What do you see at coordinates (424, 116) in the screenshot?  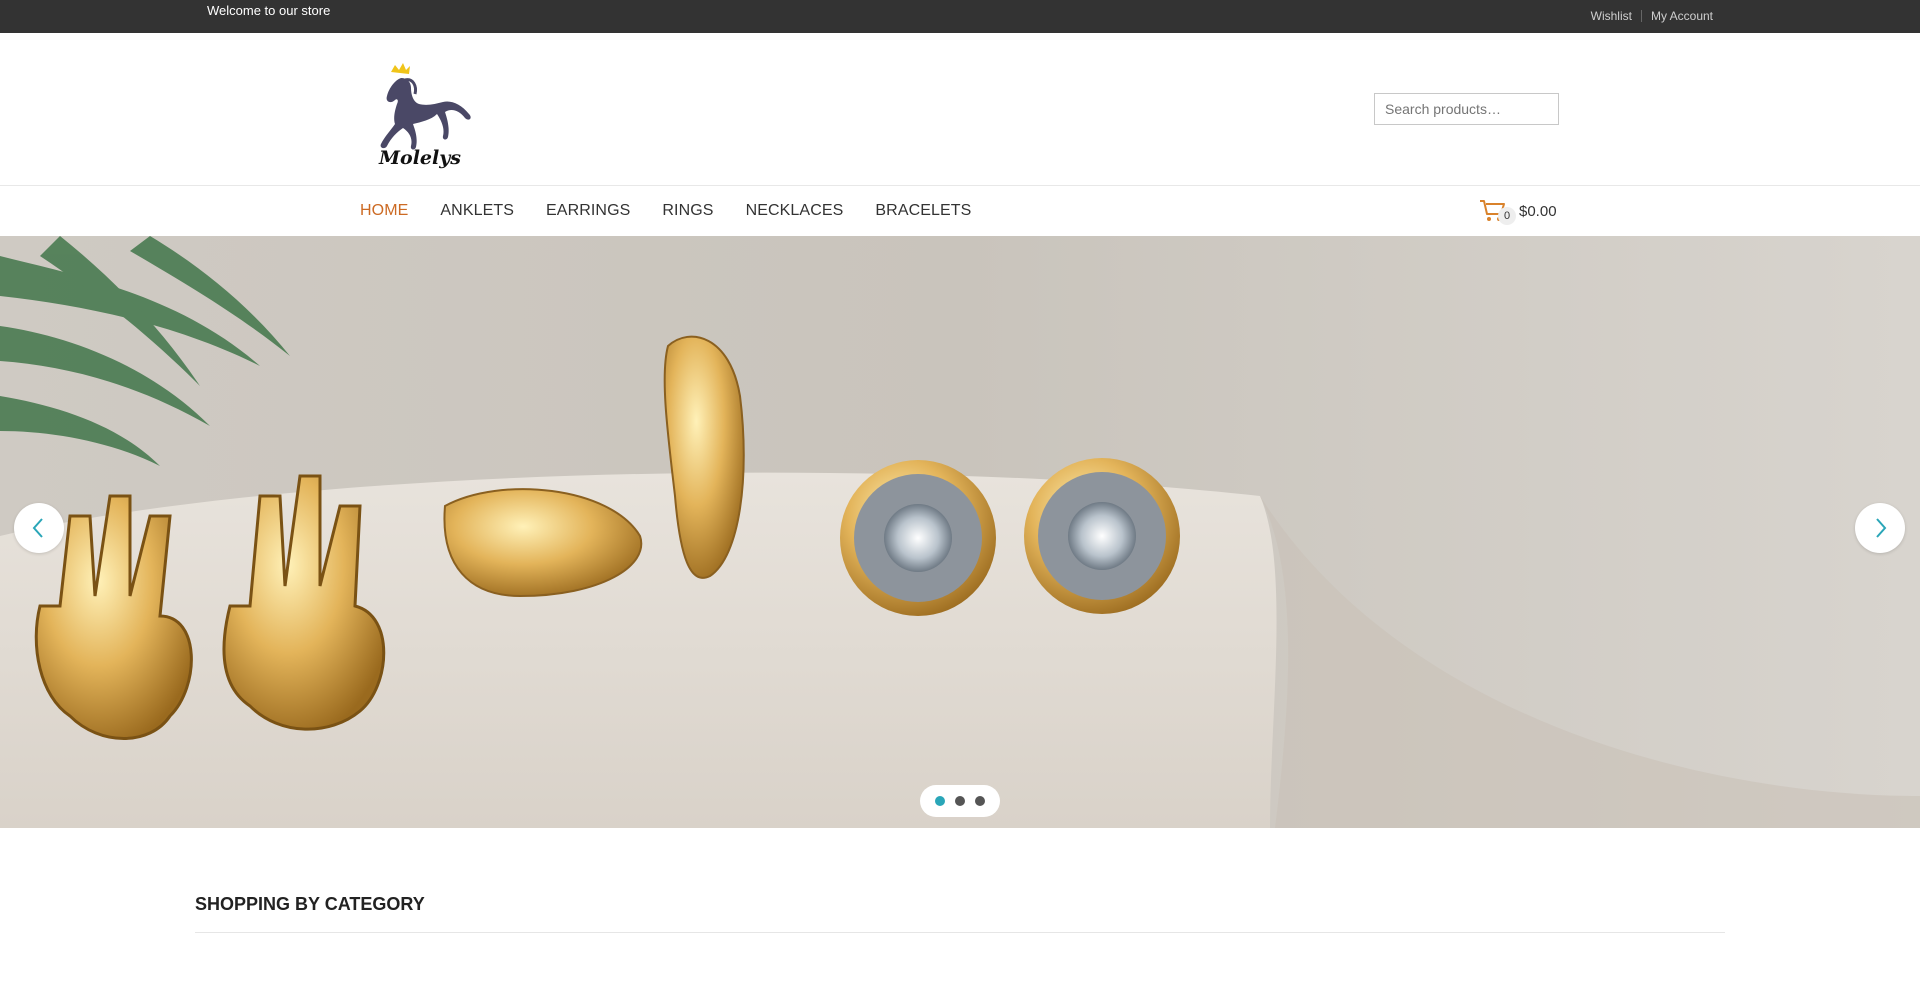 I see `horse-logo-icon: Molelys` at bounding box center [424, 116].